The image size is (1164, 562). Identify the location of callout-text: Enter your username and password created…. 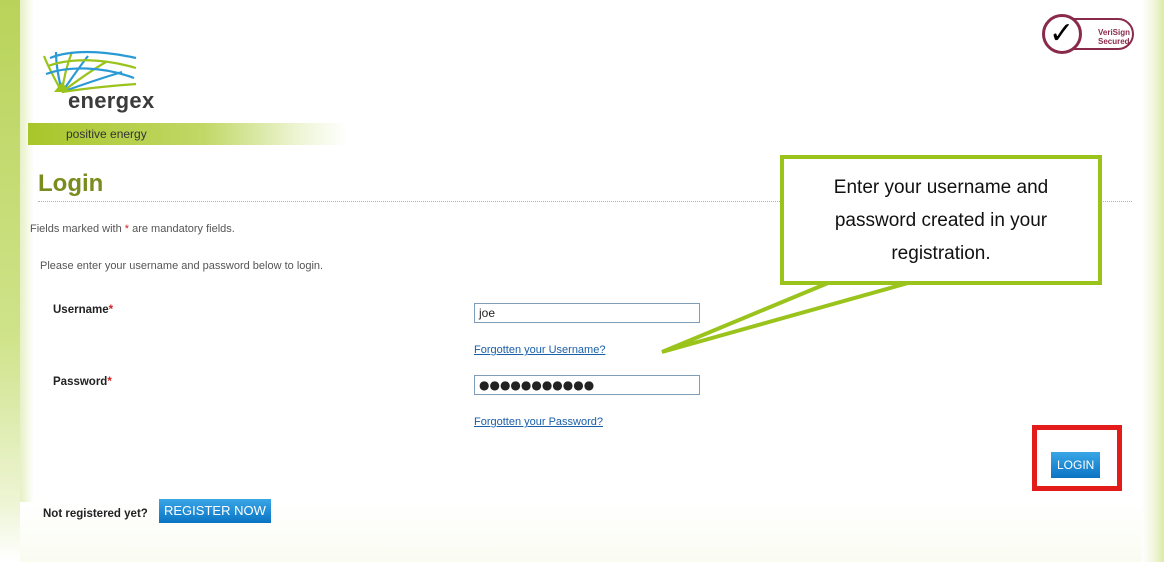
(941, 220).